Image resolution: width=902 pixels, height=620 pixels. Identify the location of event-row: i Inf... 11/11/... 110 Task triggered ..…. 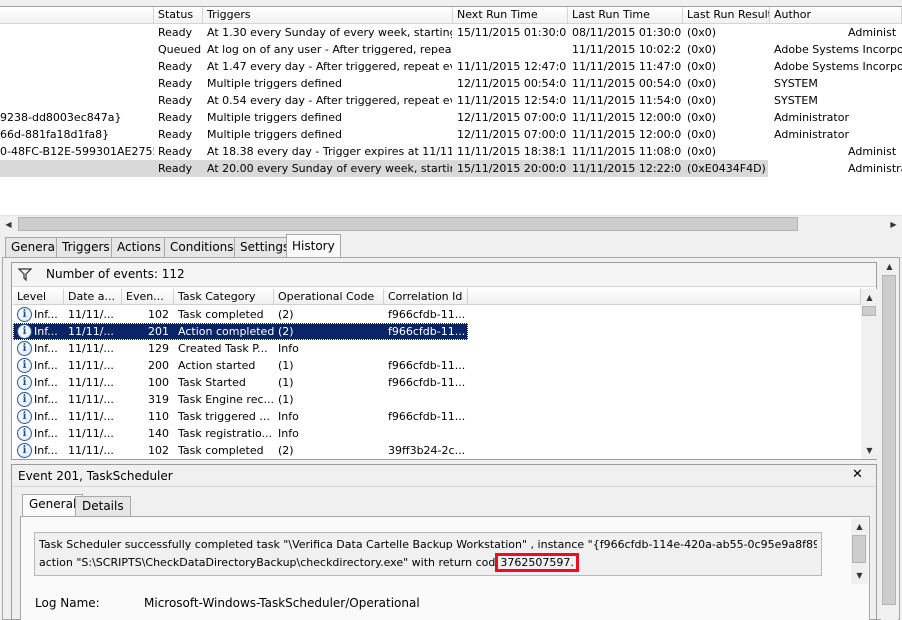
(437, 416).